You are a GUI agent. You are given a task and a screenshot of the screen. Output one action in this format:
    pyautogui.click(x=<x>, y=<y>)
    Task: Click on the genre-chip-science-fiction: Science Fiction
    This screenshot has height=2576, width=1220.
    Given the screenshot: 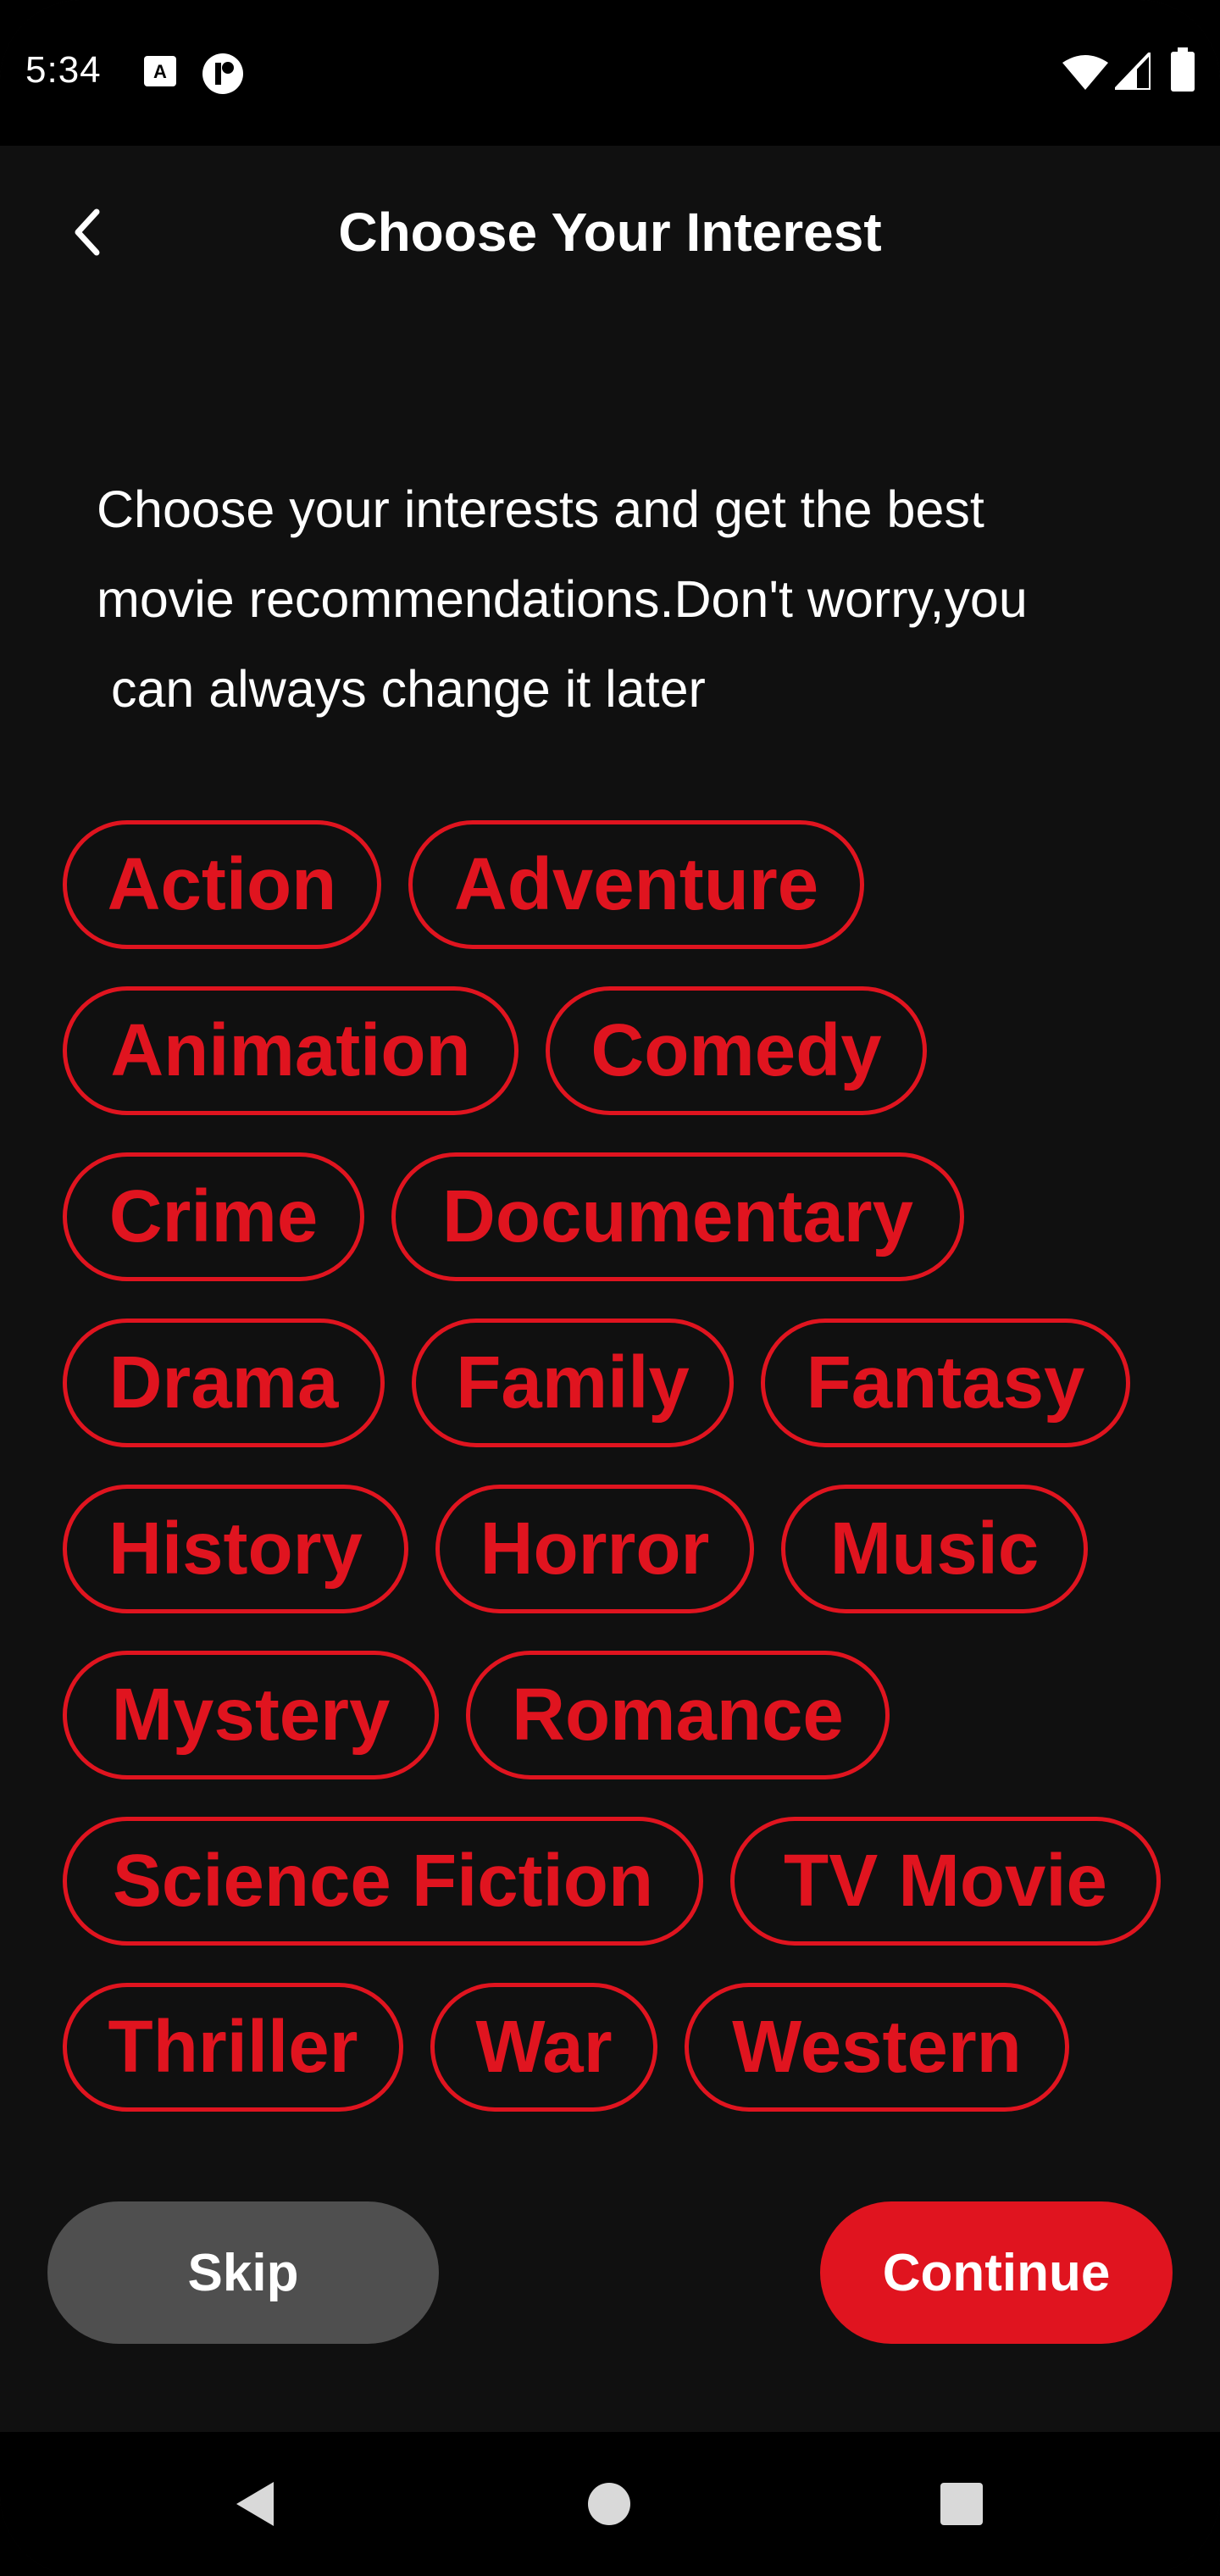 What is the action you would take?
    pyautogui.click(x=383, y=1881)
    